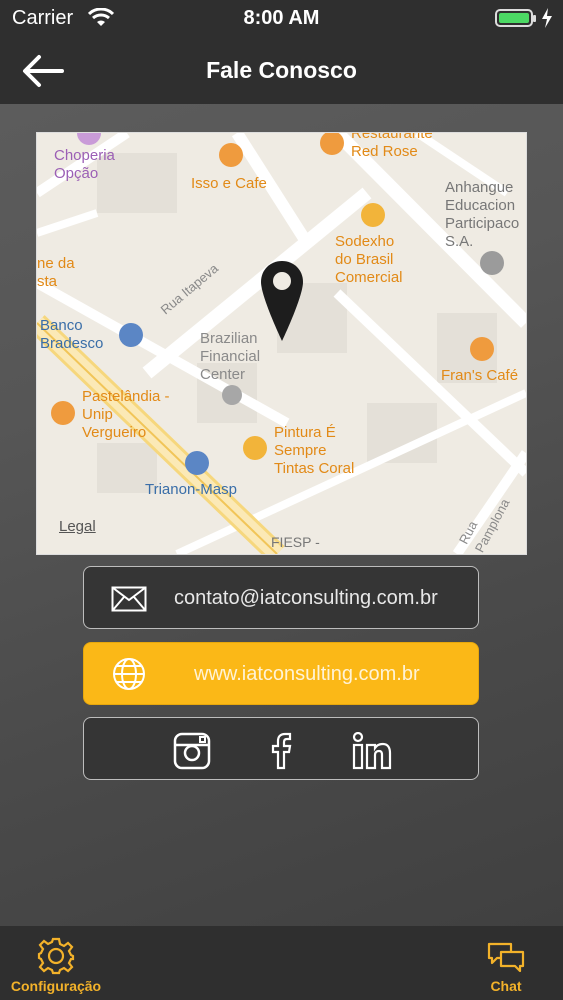  I want to click on map-label-banco: Banco Bradesco, so click(72, 334).